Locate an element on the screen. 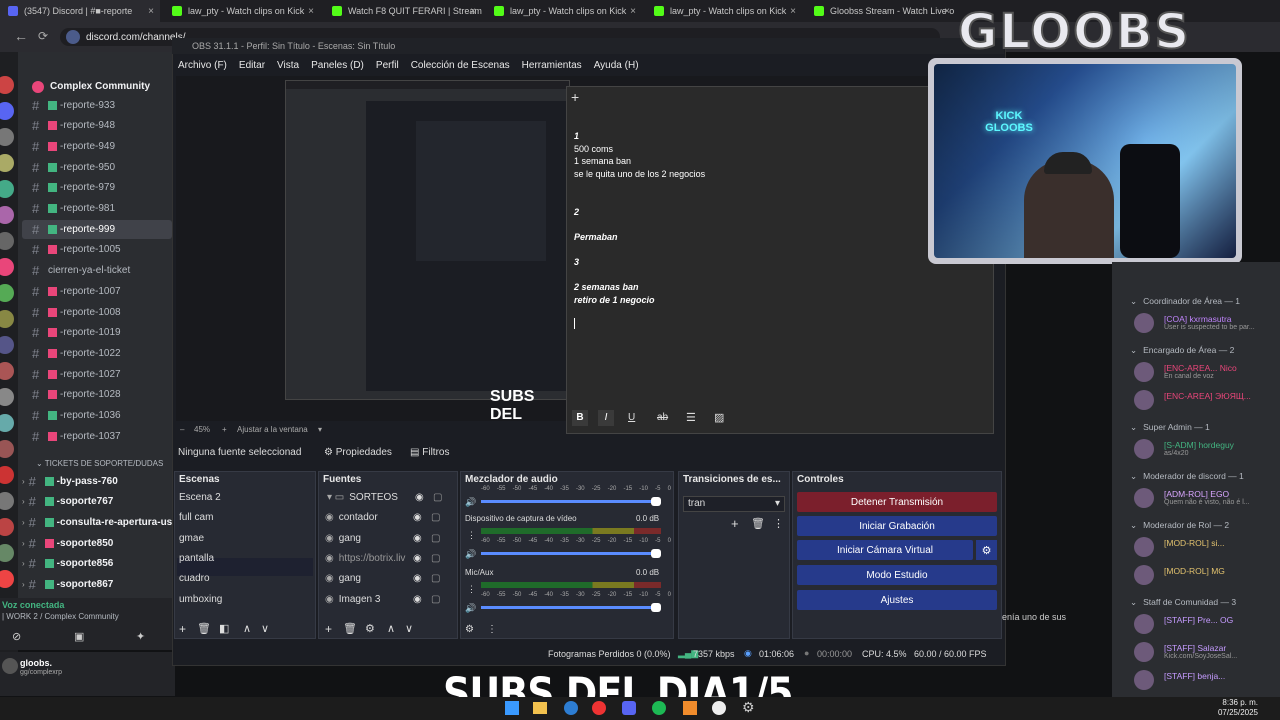  menu-item: Vista is located at coordinates (288, 65).